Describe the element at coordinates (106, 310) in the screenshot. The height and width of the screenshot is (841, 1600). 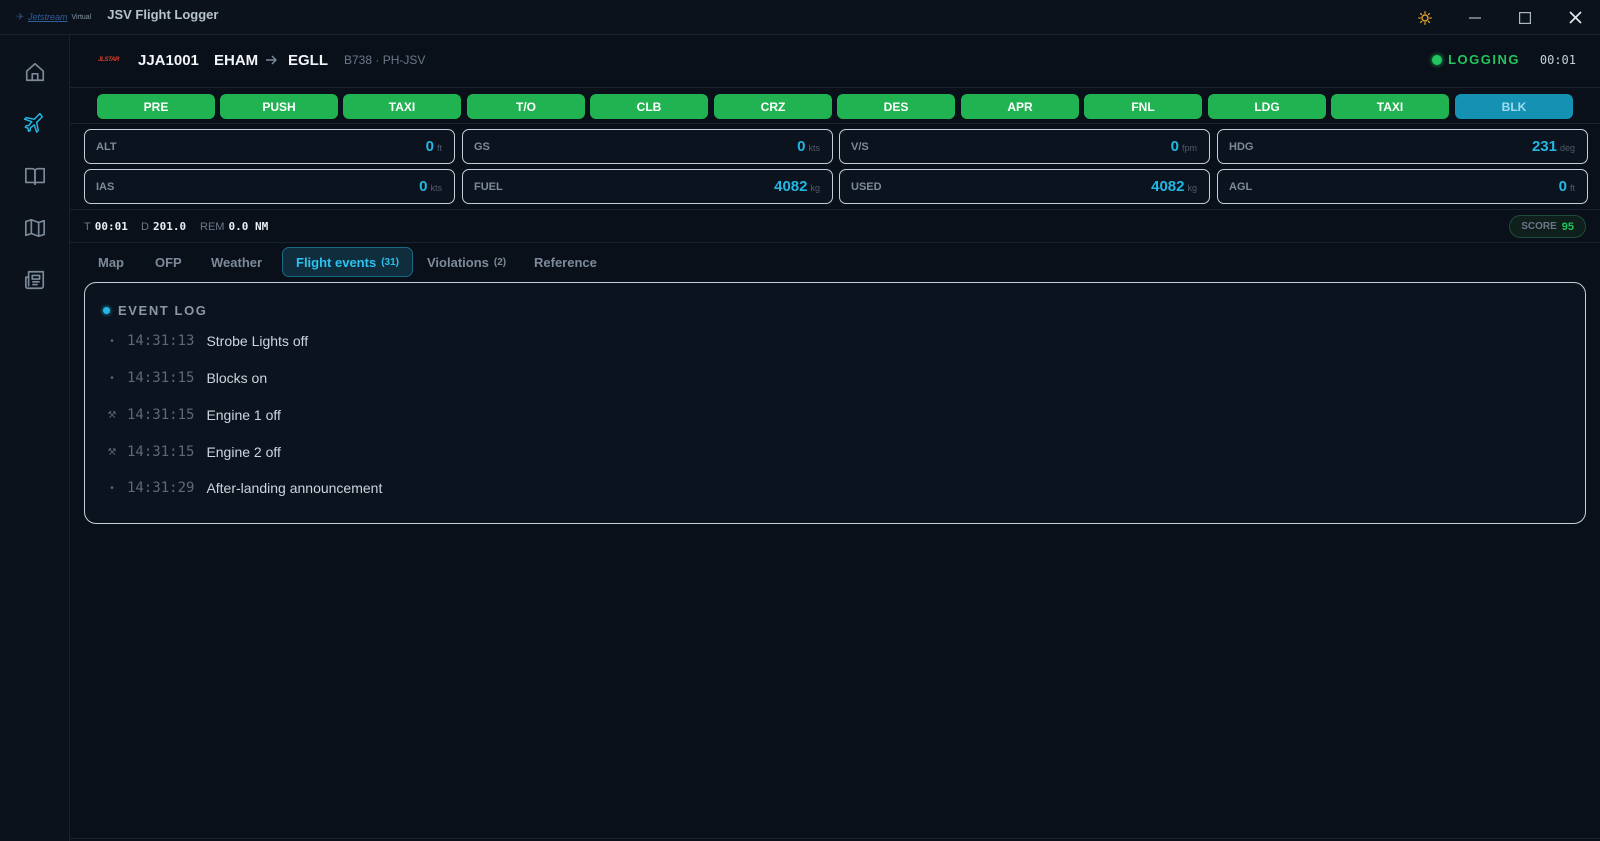
I see `event-log-indicator-icon` at that location.